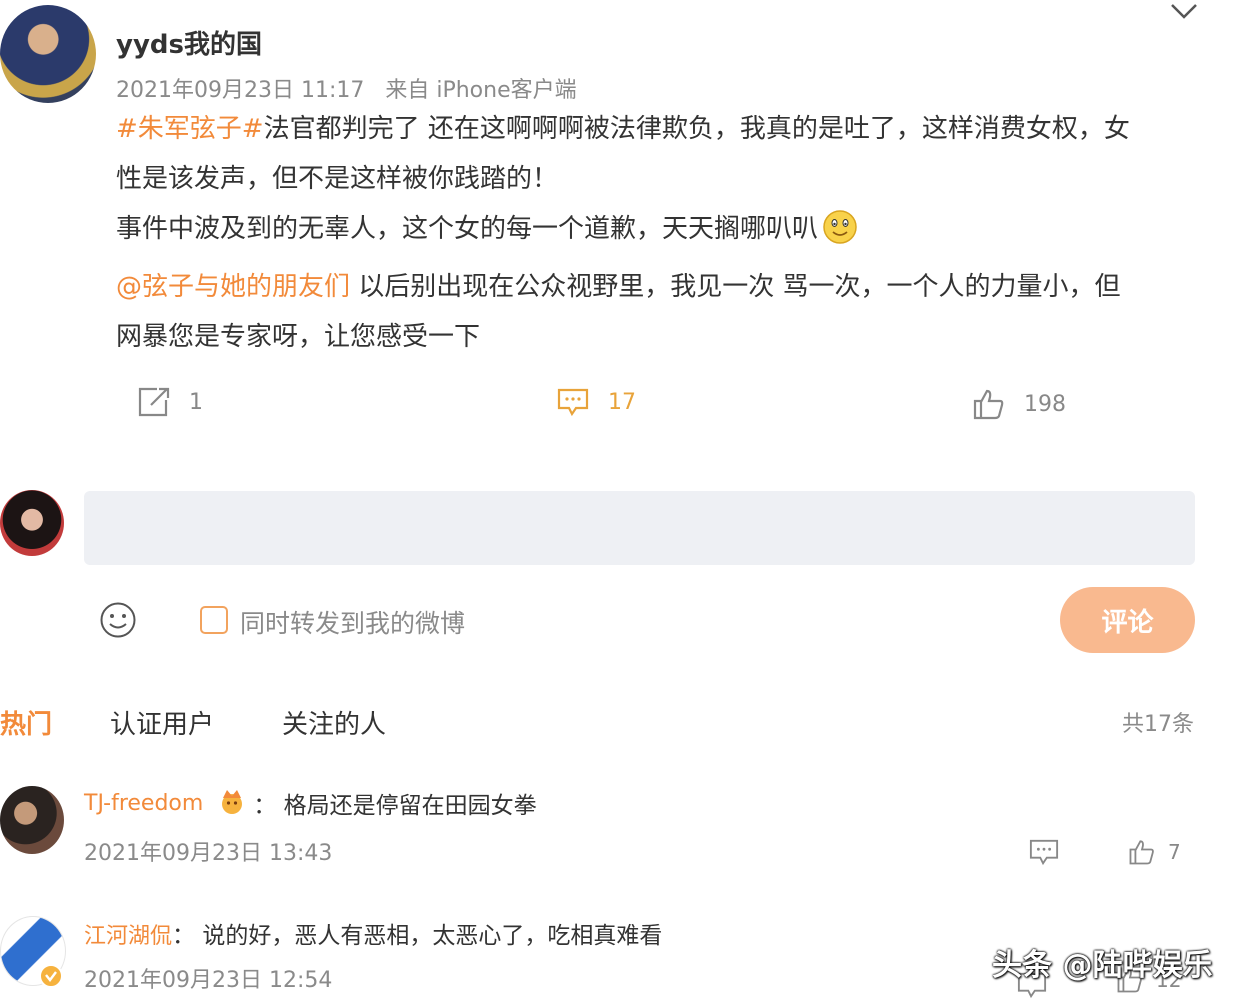  I want to click on post-line: 性是该发声，但不是这样被你践踏的！, so click(337, 179).